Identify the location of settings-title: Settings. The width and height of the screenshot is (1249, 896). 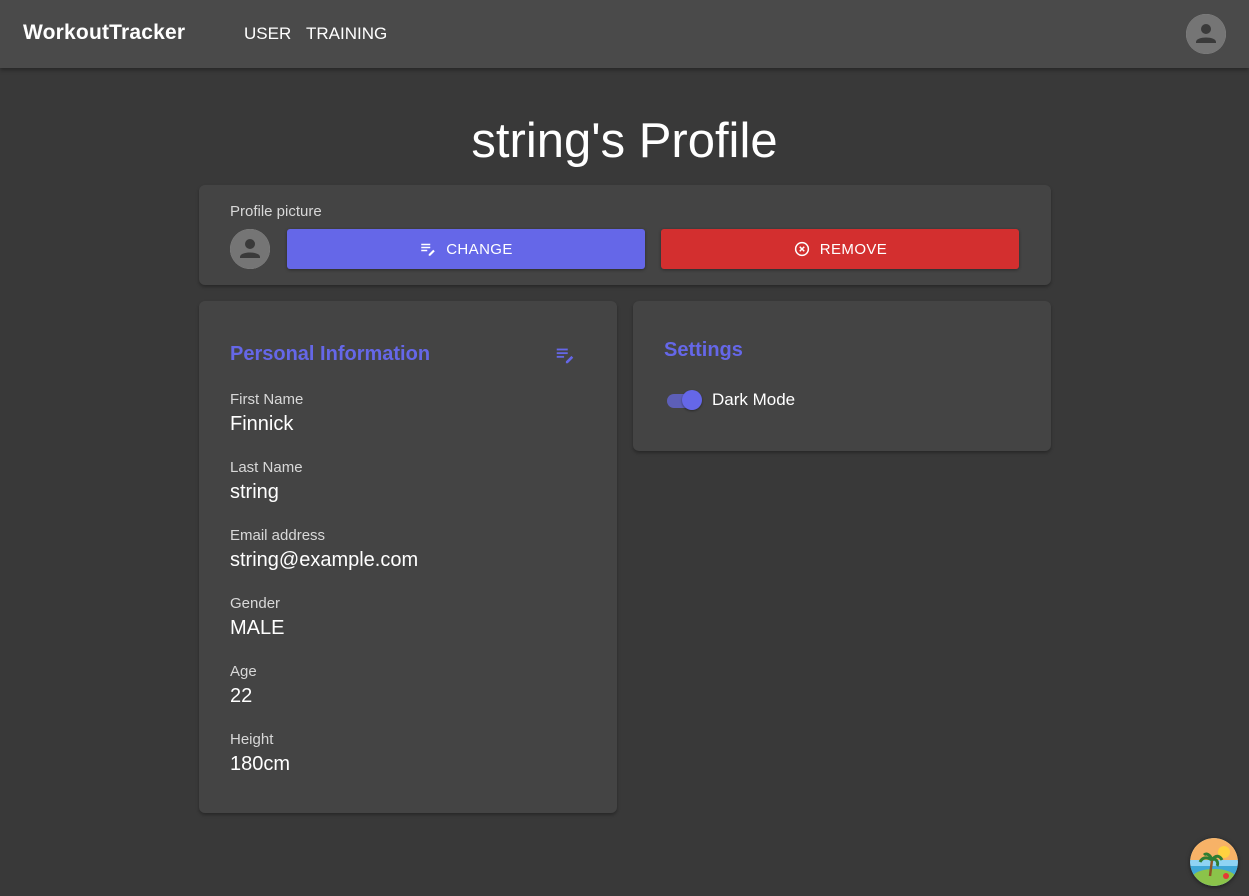
(703, 350).